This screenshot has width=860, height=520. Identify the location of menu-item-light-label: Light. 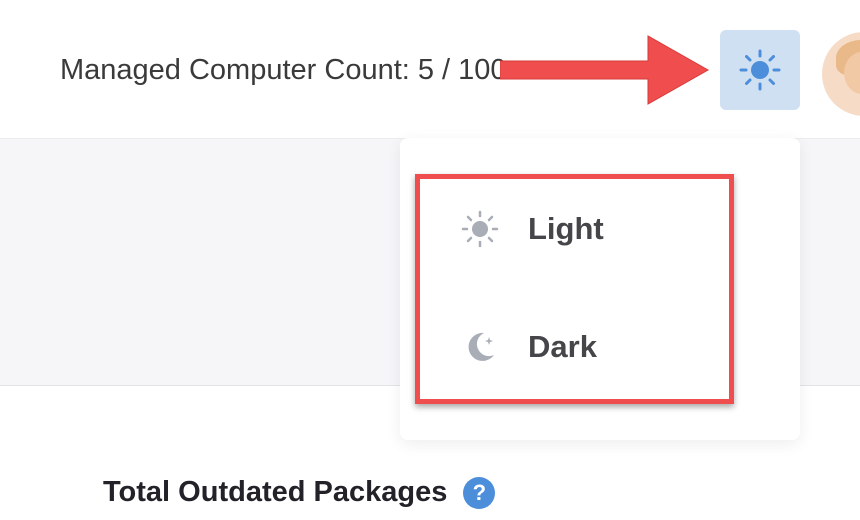
(566, 228).